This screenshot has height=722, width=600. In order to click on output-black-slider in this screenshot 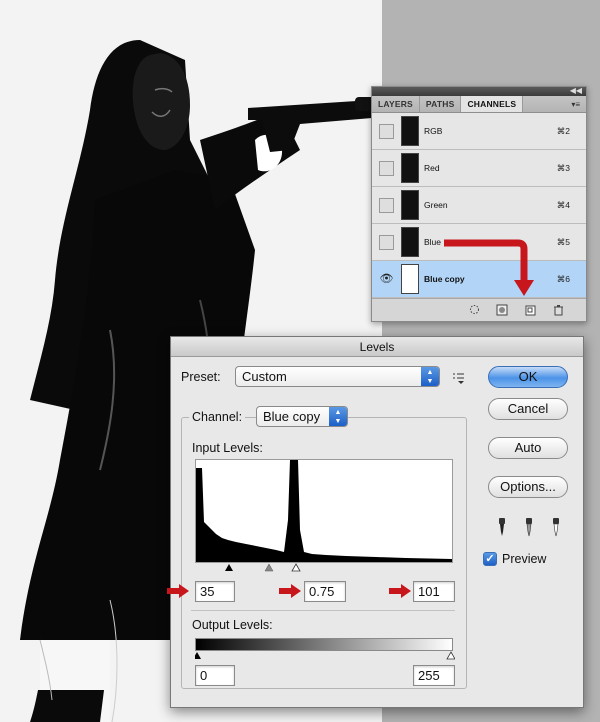, I will do `click(198, 655)`.